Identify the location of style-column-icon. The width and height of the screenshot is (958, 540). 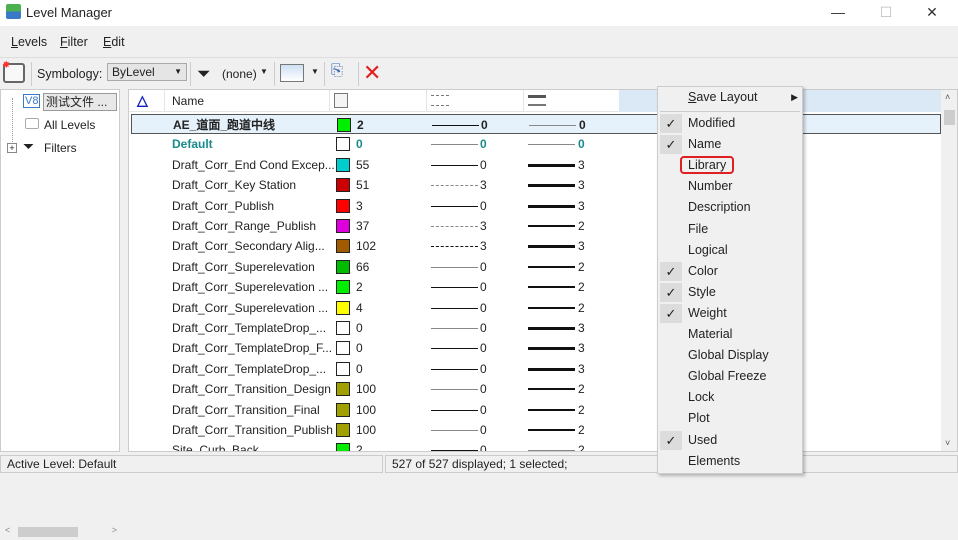
(440, 100).